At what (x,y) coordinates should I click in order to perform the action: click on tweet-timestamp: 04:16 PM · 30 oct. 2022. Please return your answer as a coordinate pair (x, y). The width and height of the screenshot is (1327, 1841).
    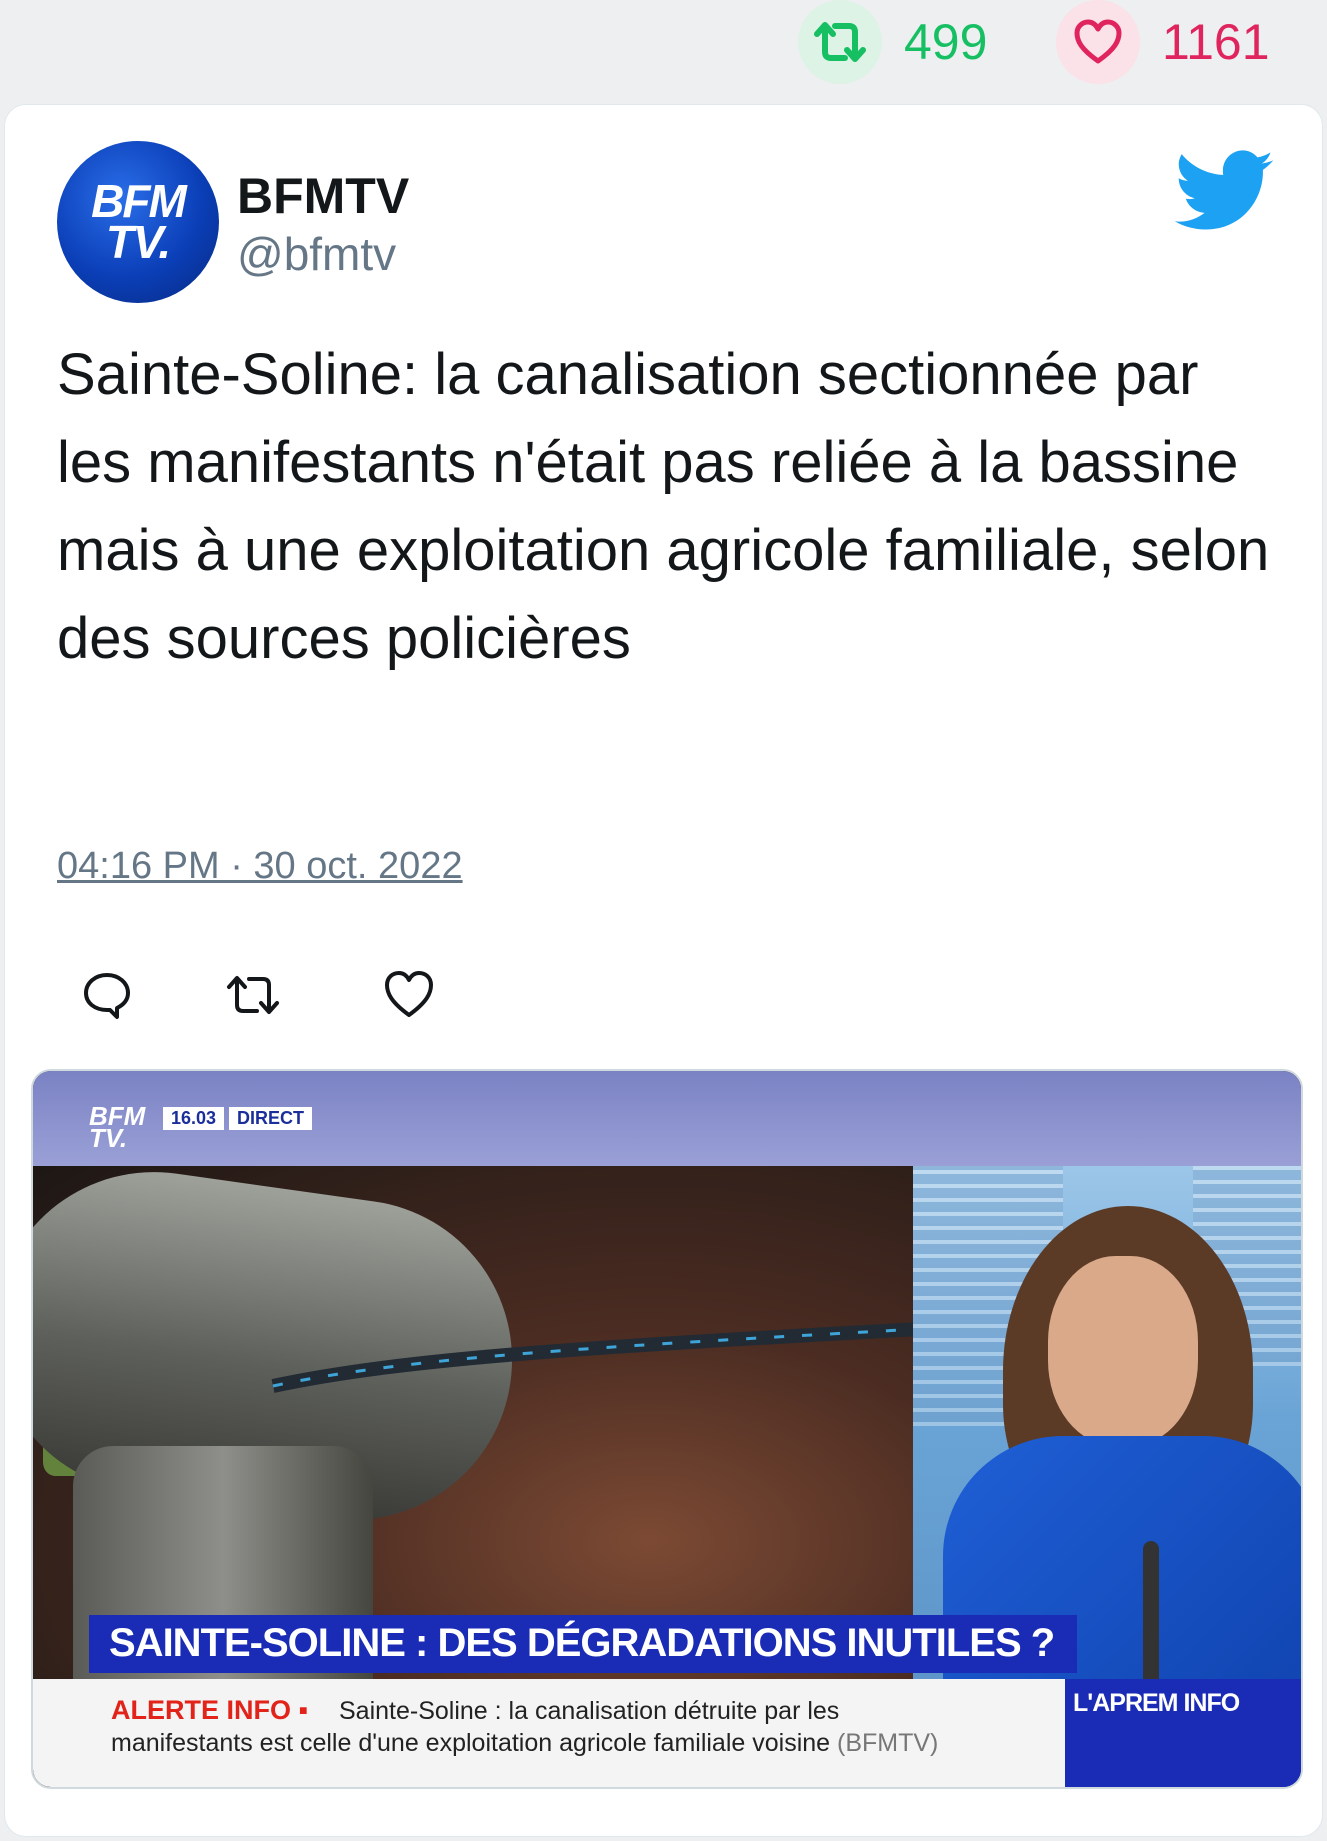
    Looking at the image, I should click on (260, 866).